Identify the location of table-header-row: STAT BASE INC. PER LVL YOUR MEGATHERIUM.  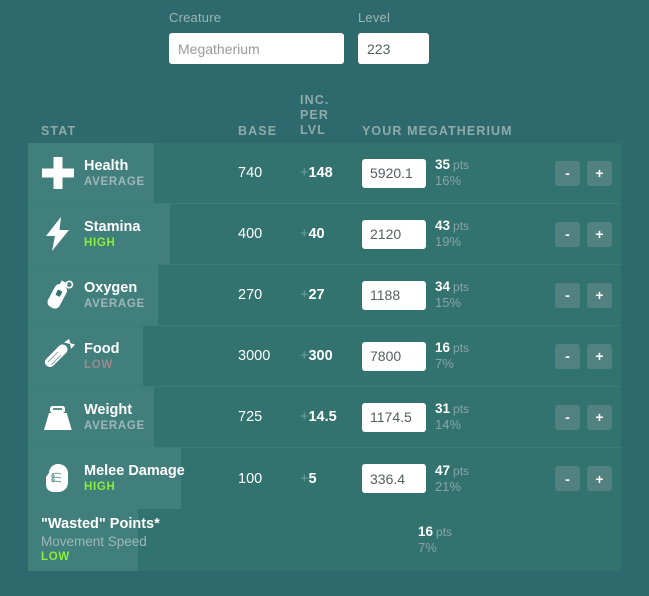
(324, 117).